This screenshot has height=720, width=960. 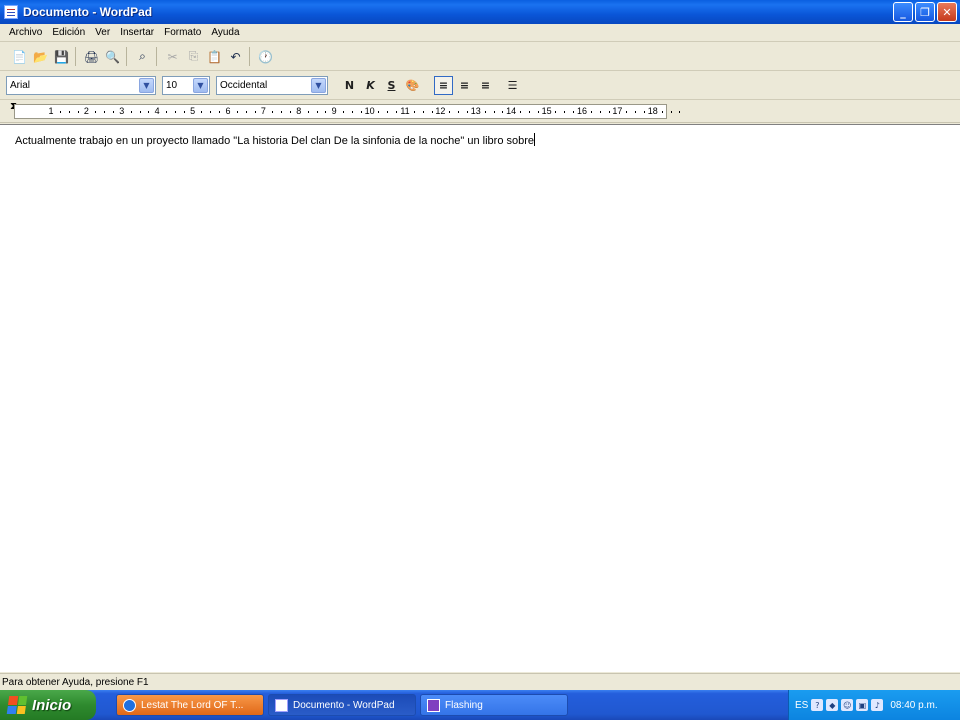 I want to click on copy-icon: ⎘, so click(x=193, y=56).